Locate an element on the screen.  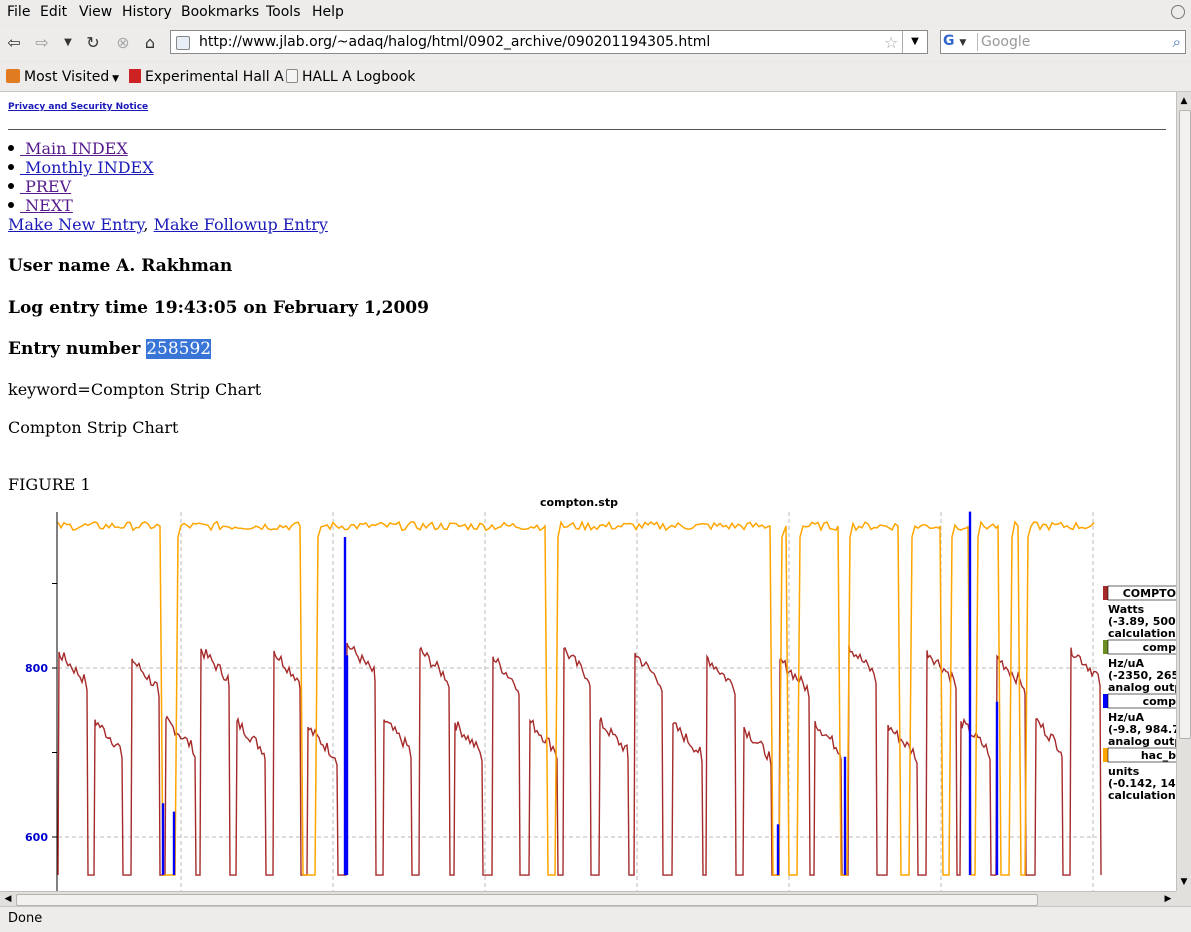
entry-number-label: Entry number is located at coordinates (77, 349).